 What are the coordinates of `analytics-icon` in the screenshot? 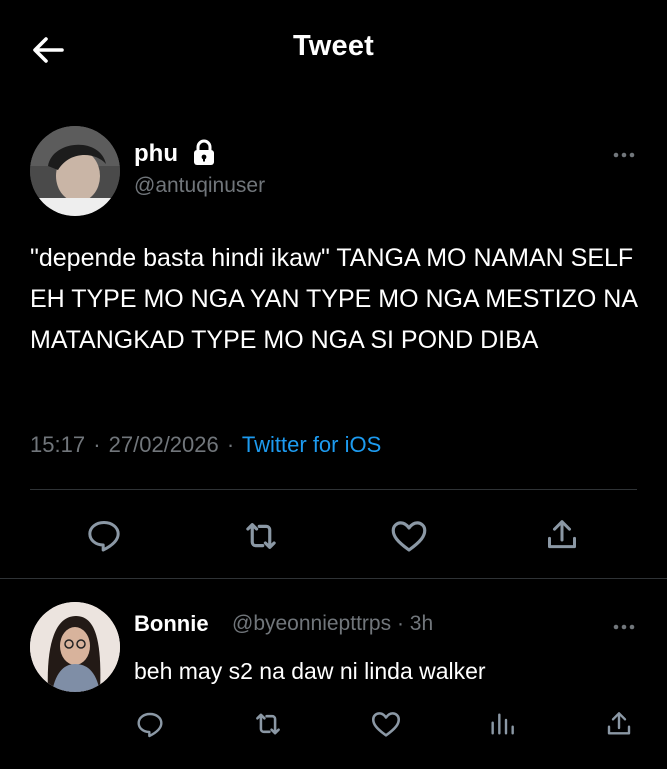 It's located at (502, 724).